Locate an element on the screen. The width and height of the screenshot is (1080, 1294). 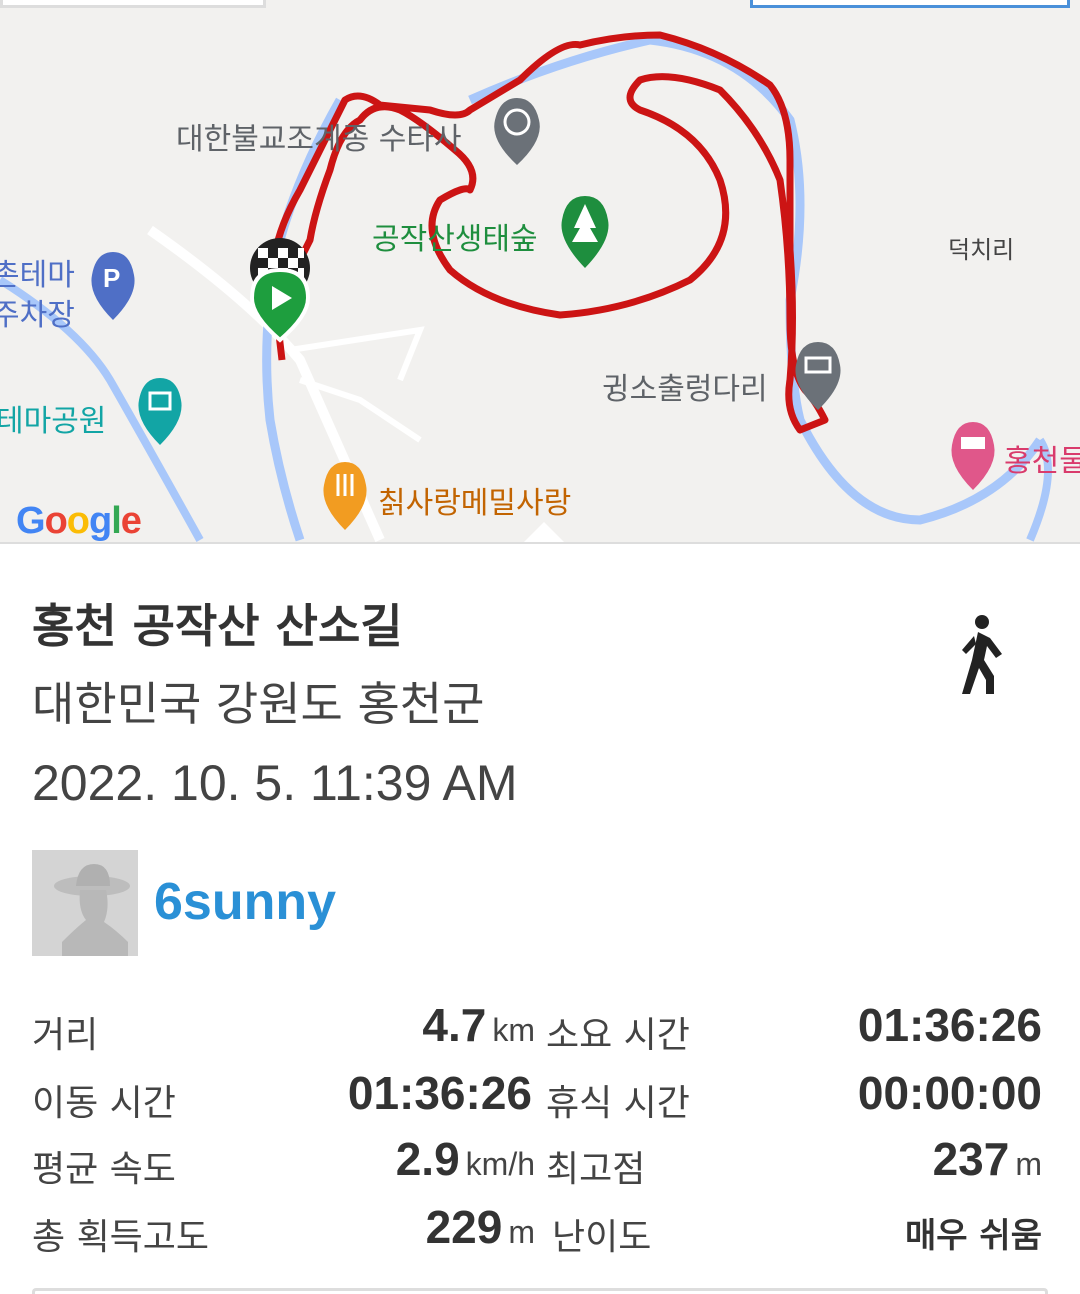
map-overlay-box-left is located at coordinates (133, 4).